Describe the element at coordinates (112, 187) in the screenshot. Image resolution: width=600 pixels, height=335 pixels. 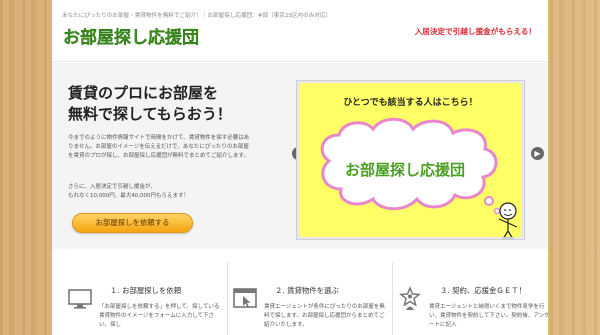
I see `hero-bonus-line1: さらに、入居決定で引越し援金が、` at that location.